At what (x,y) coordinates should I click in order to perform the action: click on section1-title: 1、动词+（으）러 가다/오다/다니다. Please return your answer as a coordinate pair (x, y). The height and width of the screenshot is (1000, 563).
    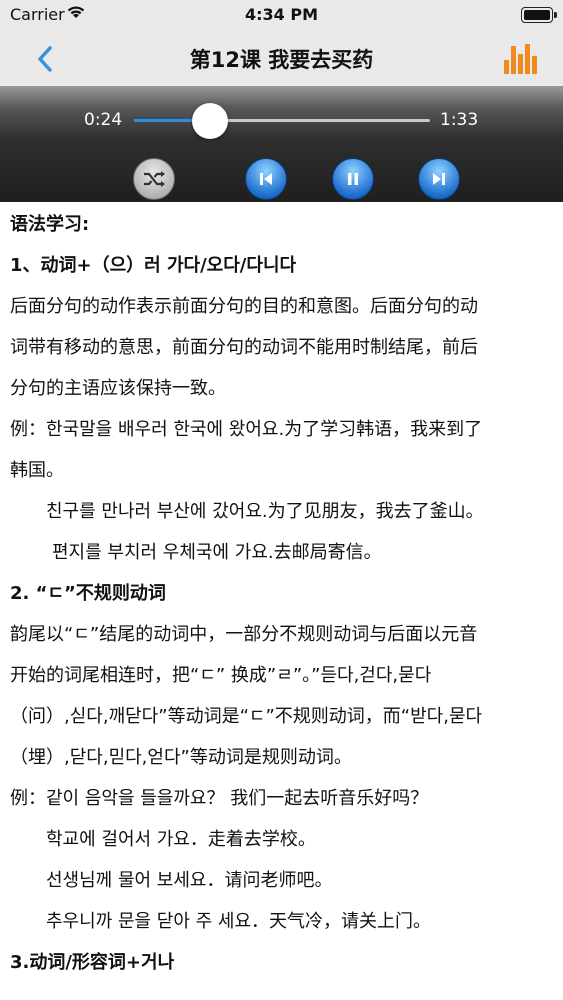
    Looking at the image, I should click on (153, 265).